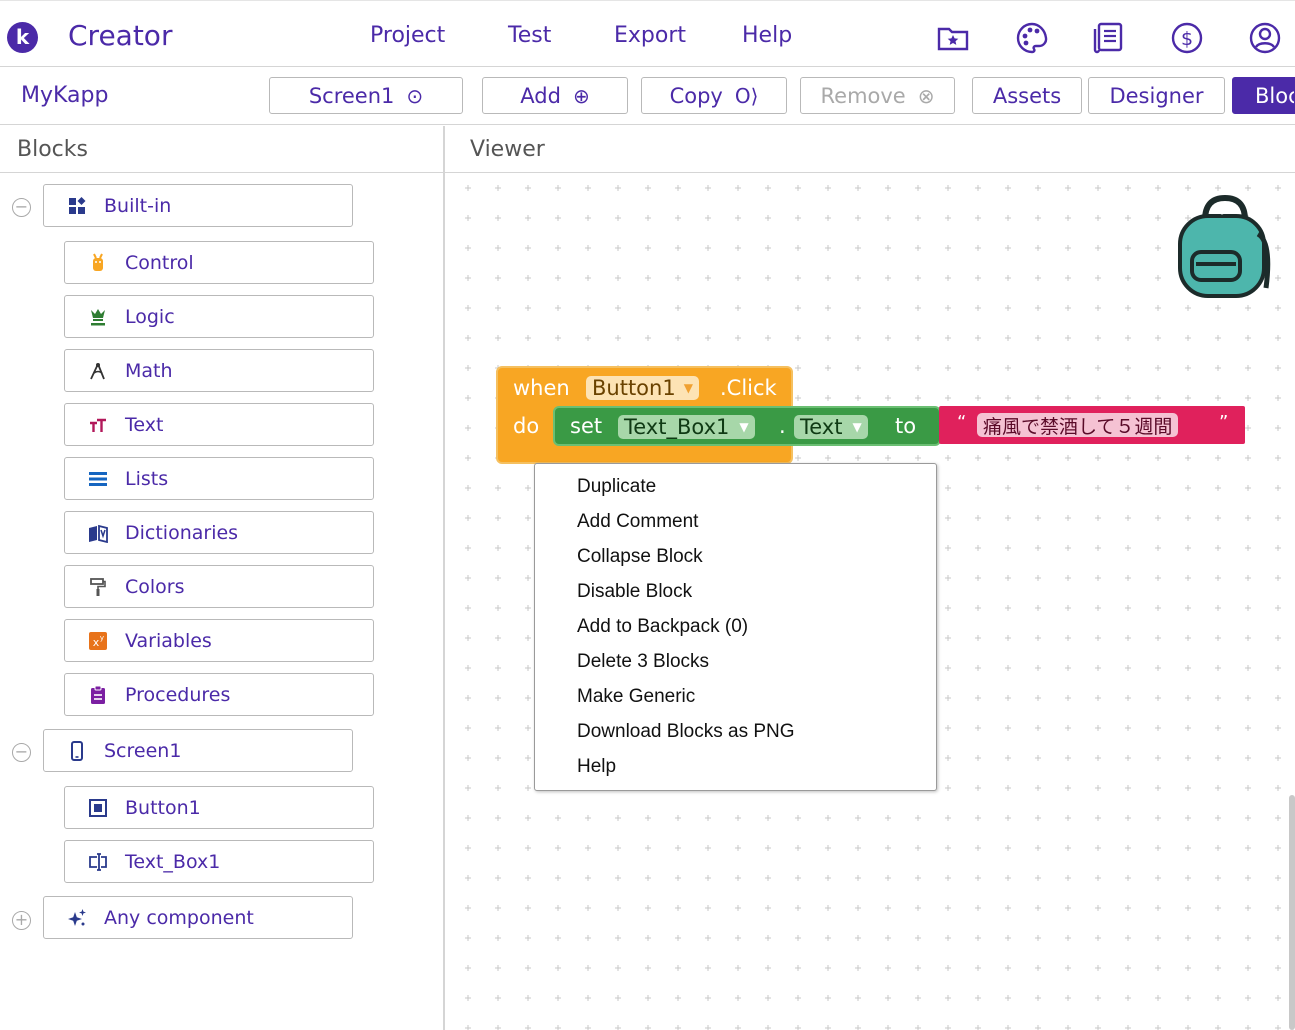  I want to click on add-label: Add, so click(540, 95).